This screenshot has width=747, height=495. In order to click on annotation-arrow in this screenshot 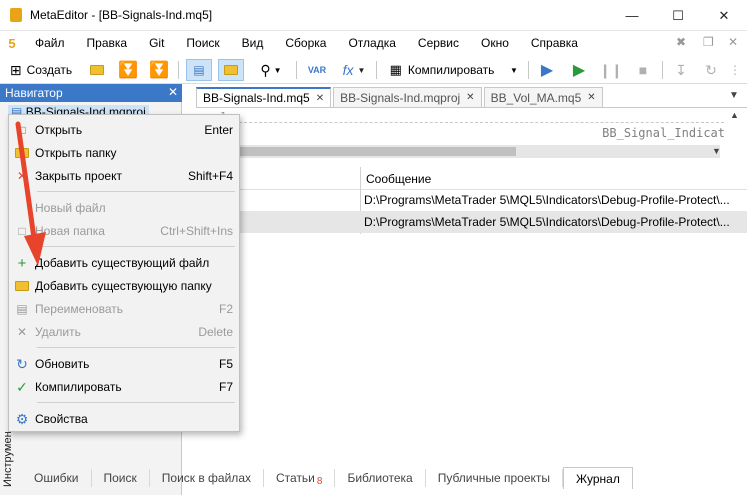, I will do `click(30, 193)`.